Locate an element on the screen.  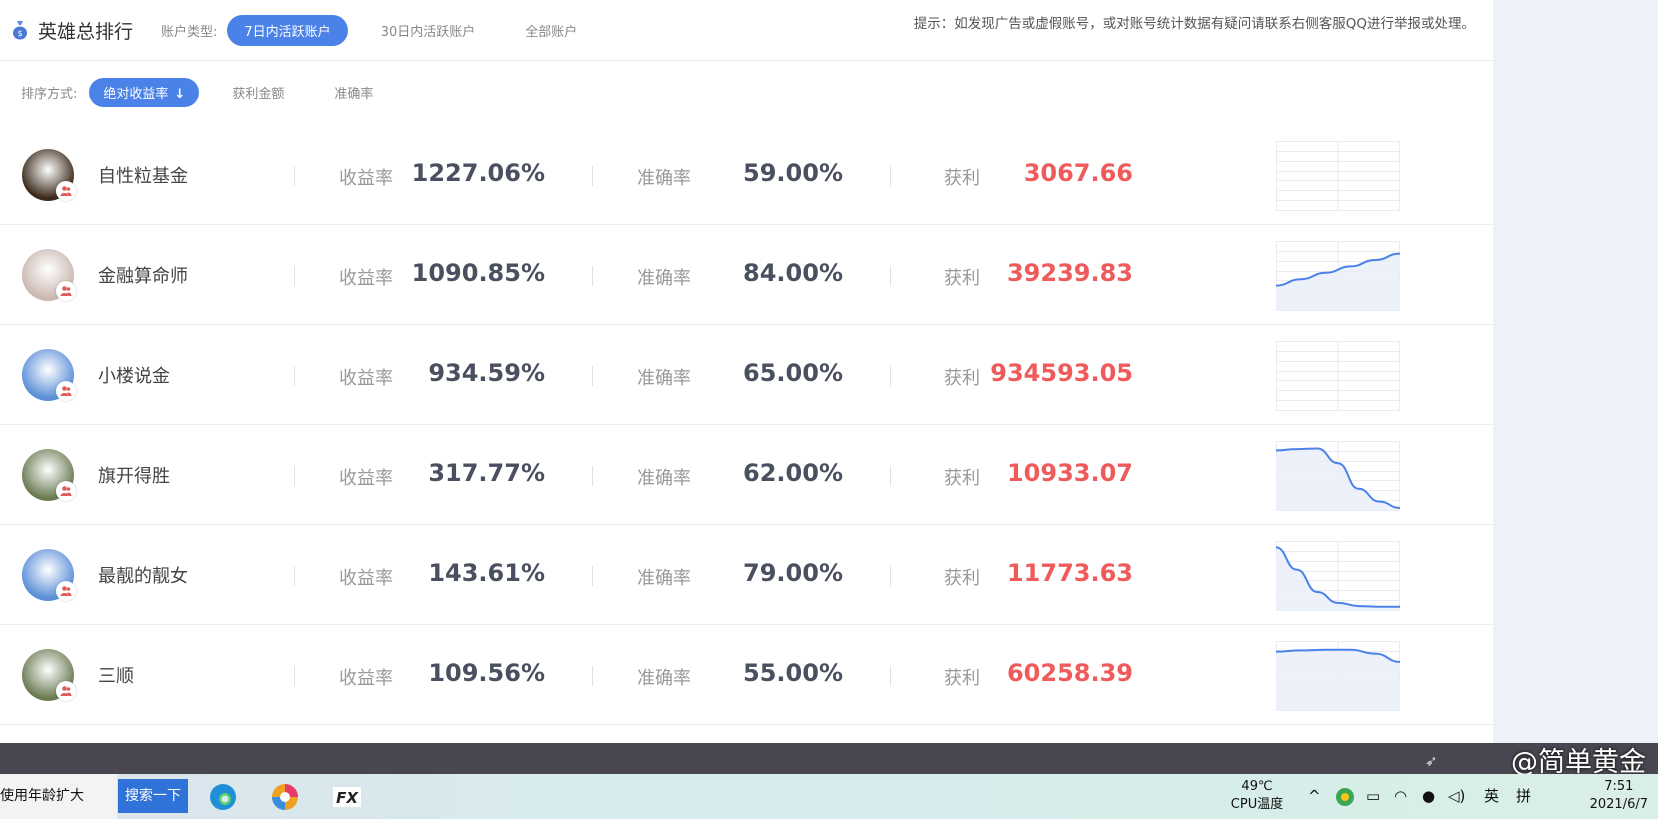
sort-bar: 排序方式: 绝对收益率 ↓ 获利金额 准确率 is located at coordinates (746, 92).